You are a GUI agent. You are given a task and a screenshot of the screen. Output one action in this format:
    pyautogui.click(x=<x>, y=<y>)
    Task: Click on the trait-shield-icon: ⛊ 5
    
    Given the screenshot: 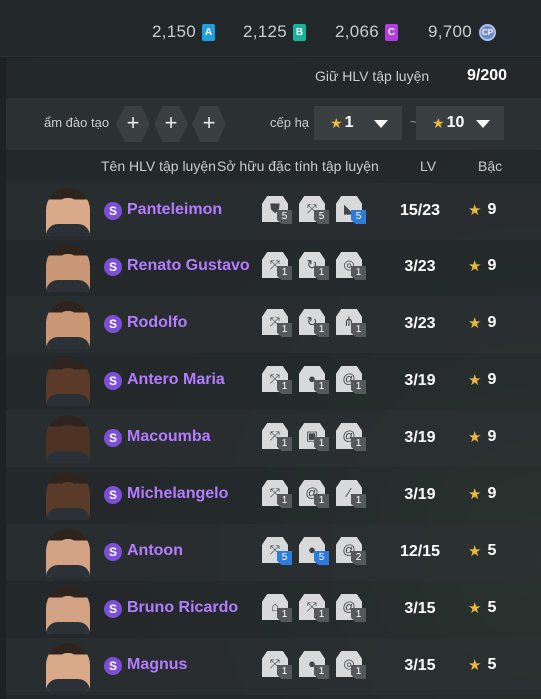 What is the action you would take?
    pyautogui.click(x=278, y=211)
    